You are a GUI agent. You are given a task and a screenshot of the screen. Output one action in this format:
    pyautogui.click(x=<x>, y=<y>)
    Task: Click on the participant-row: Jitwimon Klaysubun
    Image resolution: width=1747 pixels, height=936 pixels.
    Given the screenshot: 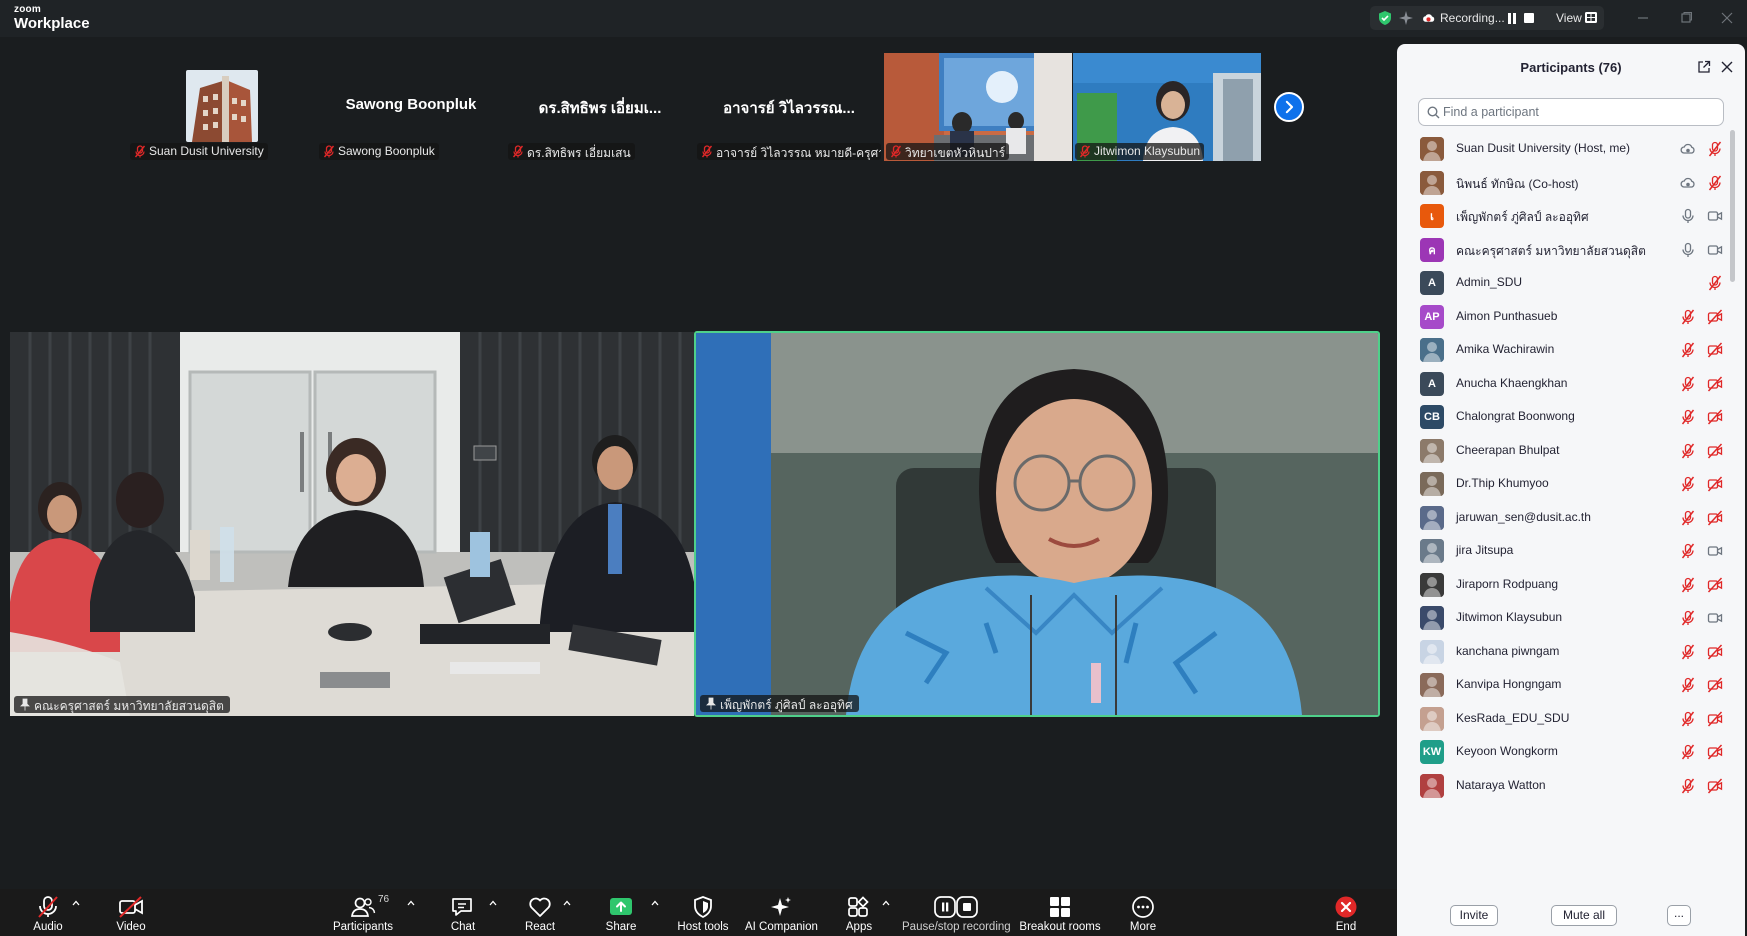 What is the action you would take?
    pyautogui.click(x=1567, y=617)
    